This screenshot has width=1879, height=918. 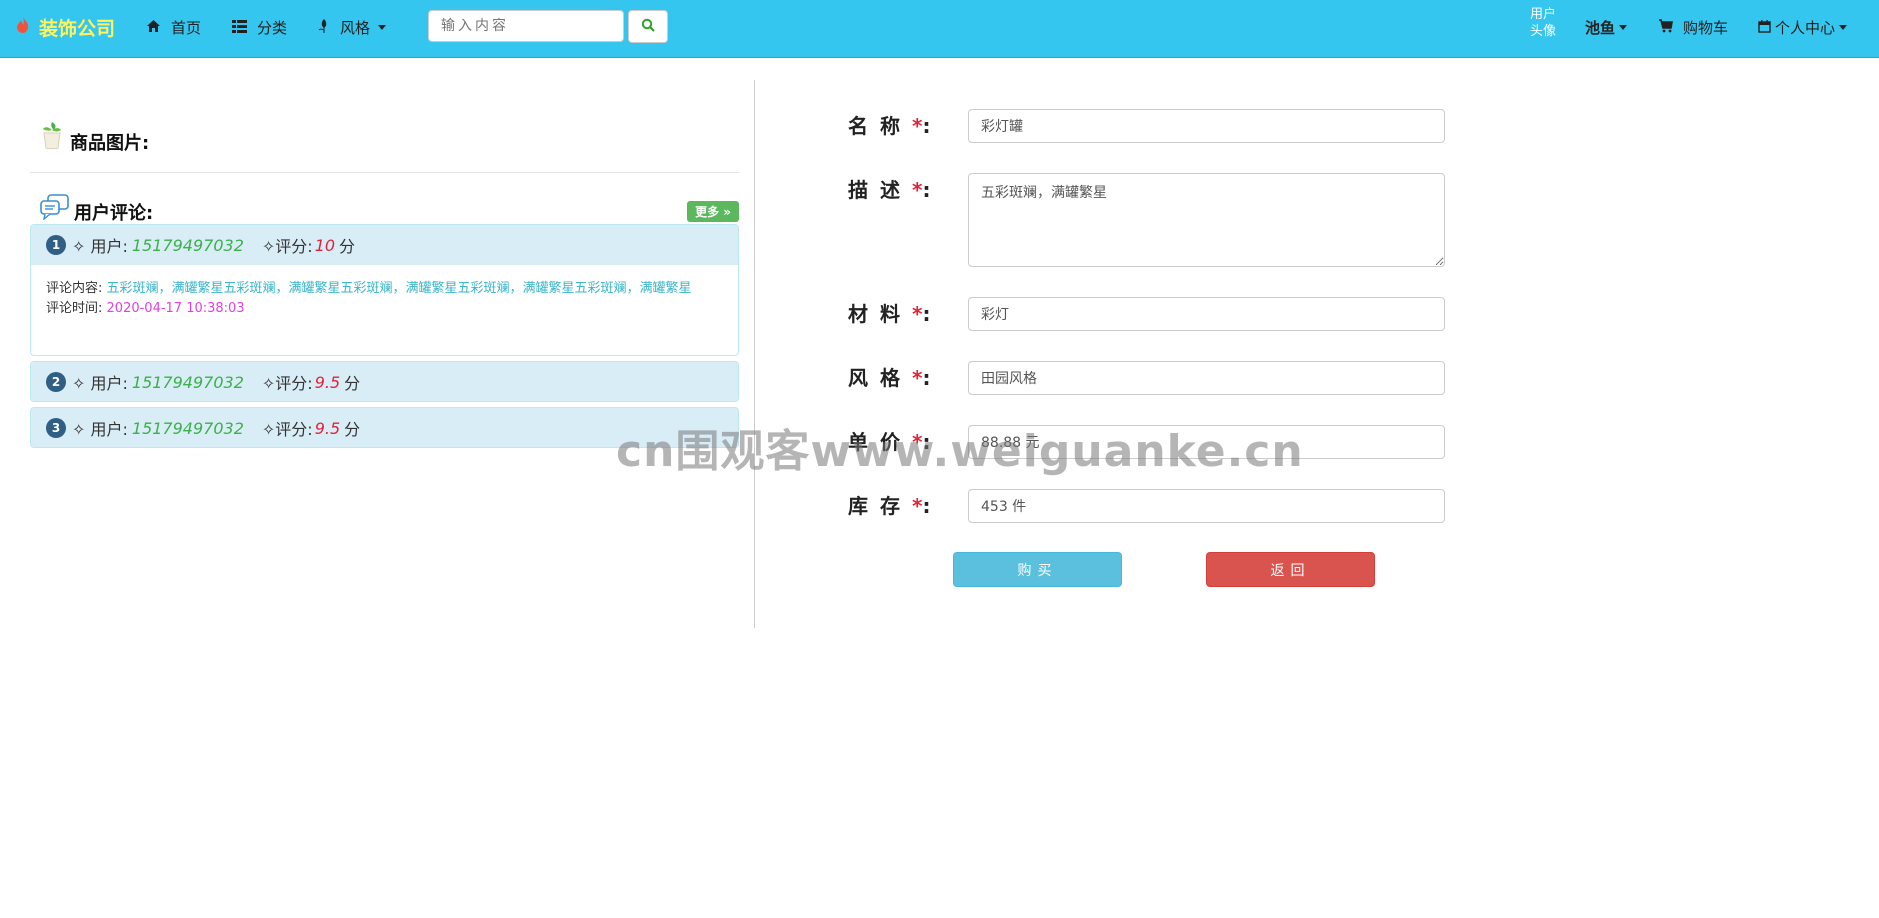 I want to click on home-icon, so click(x=153, y=28).